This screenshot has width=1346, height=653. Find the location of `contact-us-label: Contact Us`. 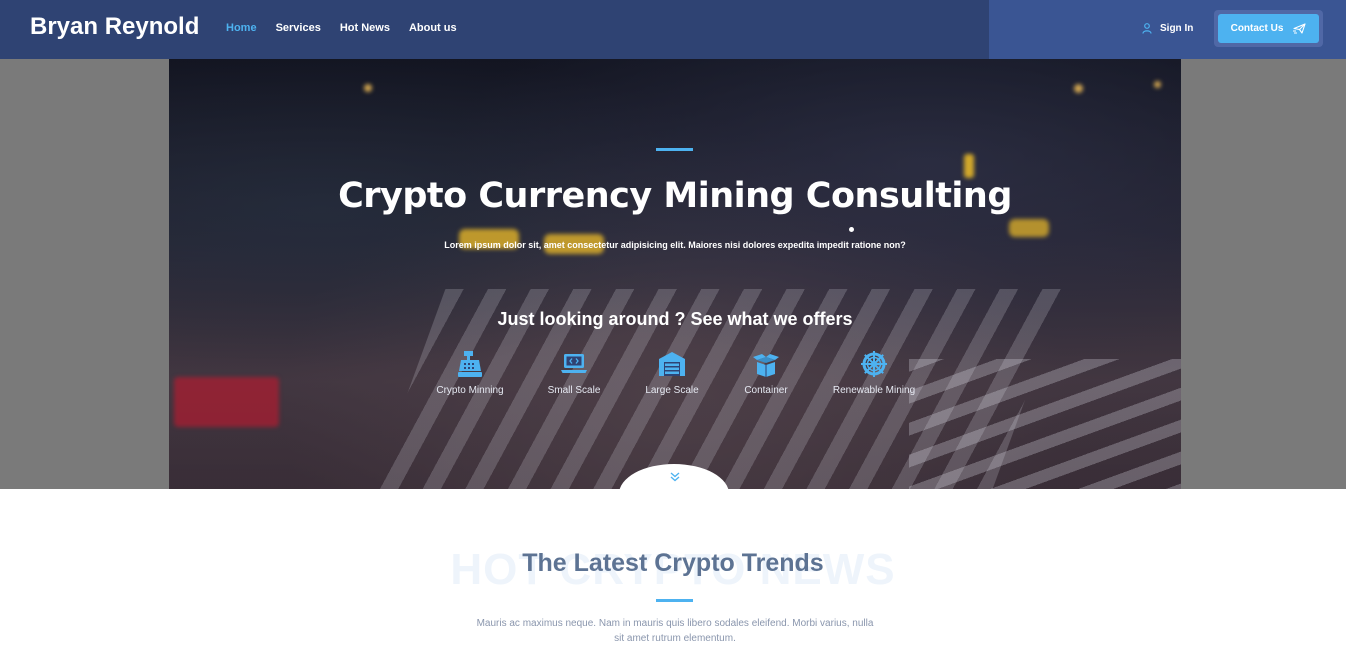

contact-us-label: Contact Us is located at coordinates (1257, 28).